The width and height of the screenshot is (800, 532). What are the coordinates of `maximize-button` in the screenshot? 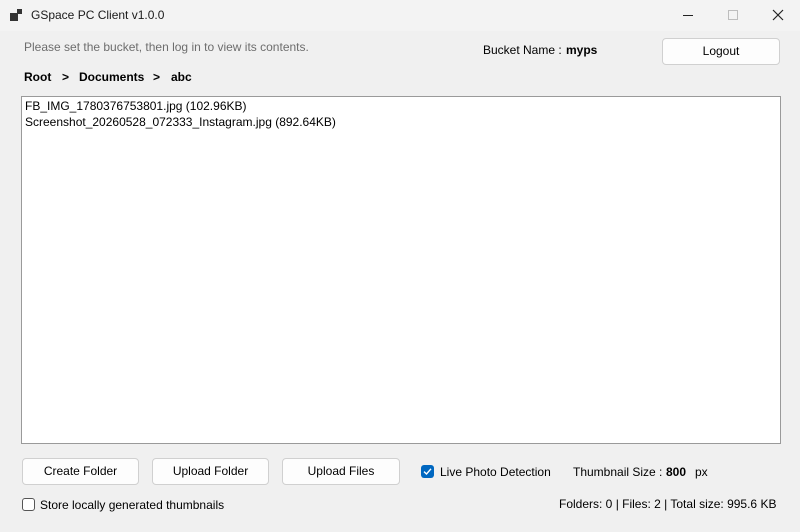 It's located at (733, 15).